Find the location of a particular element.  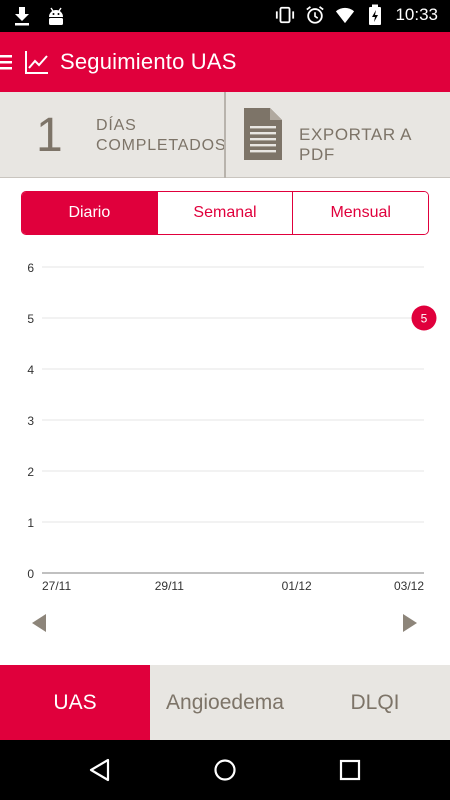

x-tick-label: 29/11 is located at coordinates (169, 586).